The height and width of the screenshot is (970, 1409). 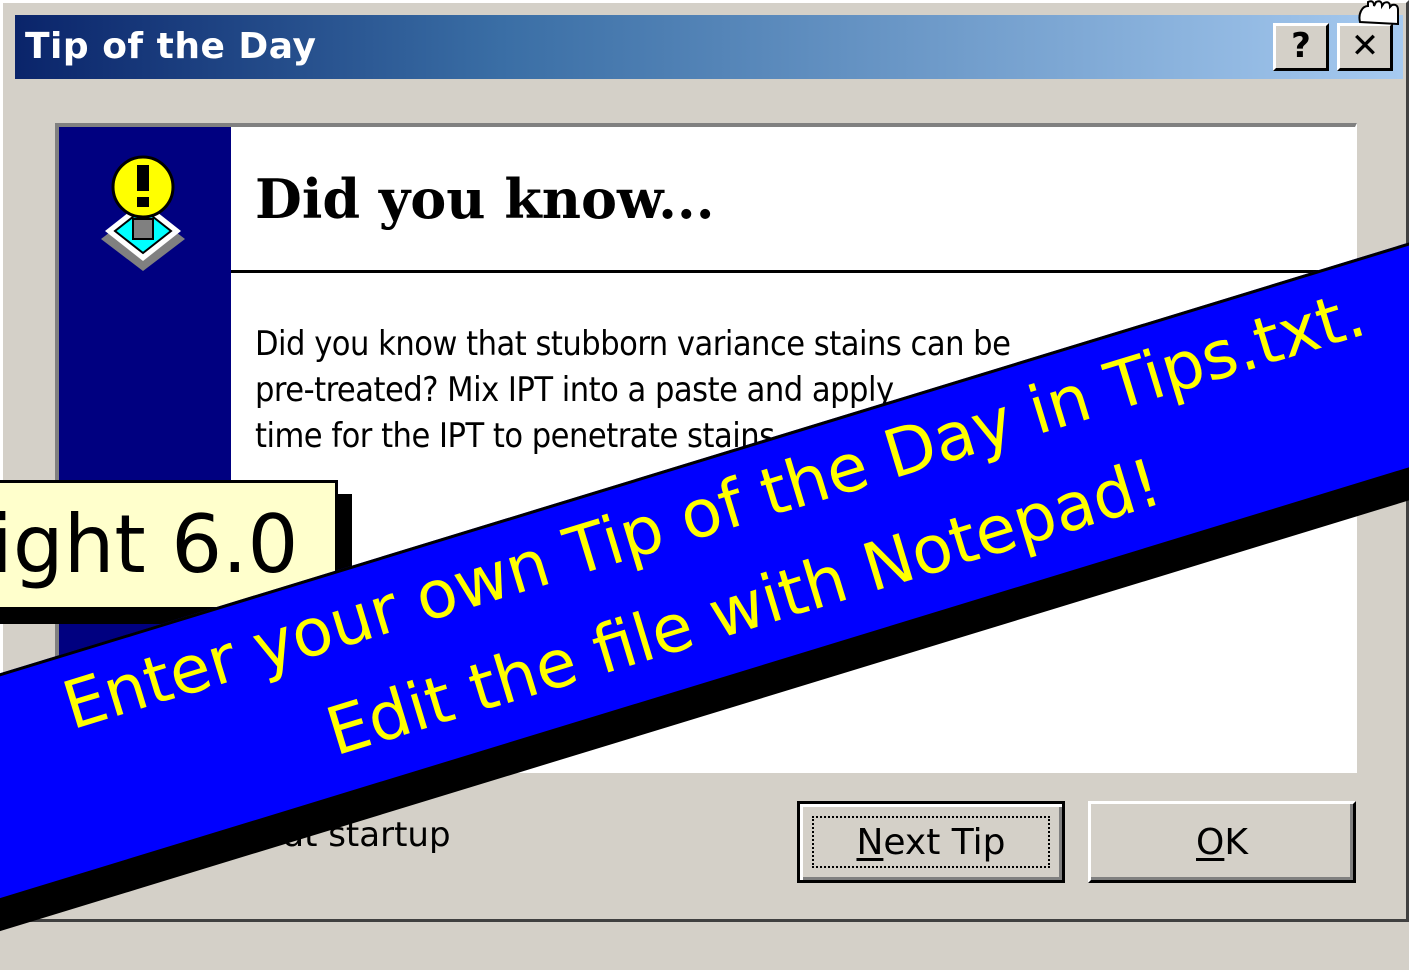 What do you see at coordinates (171, 46) in the screenshot?
I see `window-title: Tip of the Day` at bounding box center [171, 46].